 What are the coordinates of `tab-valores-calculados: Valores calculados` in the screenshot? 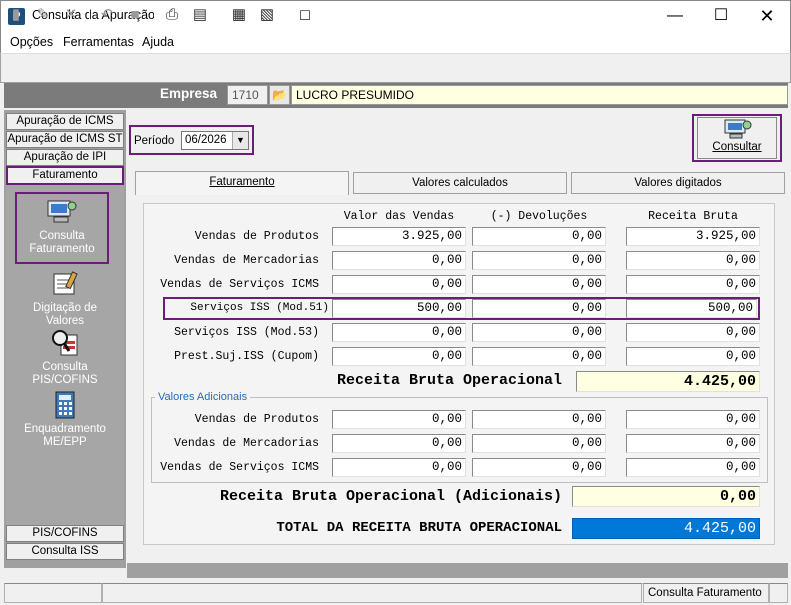 It's located at (460, 183).